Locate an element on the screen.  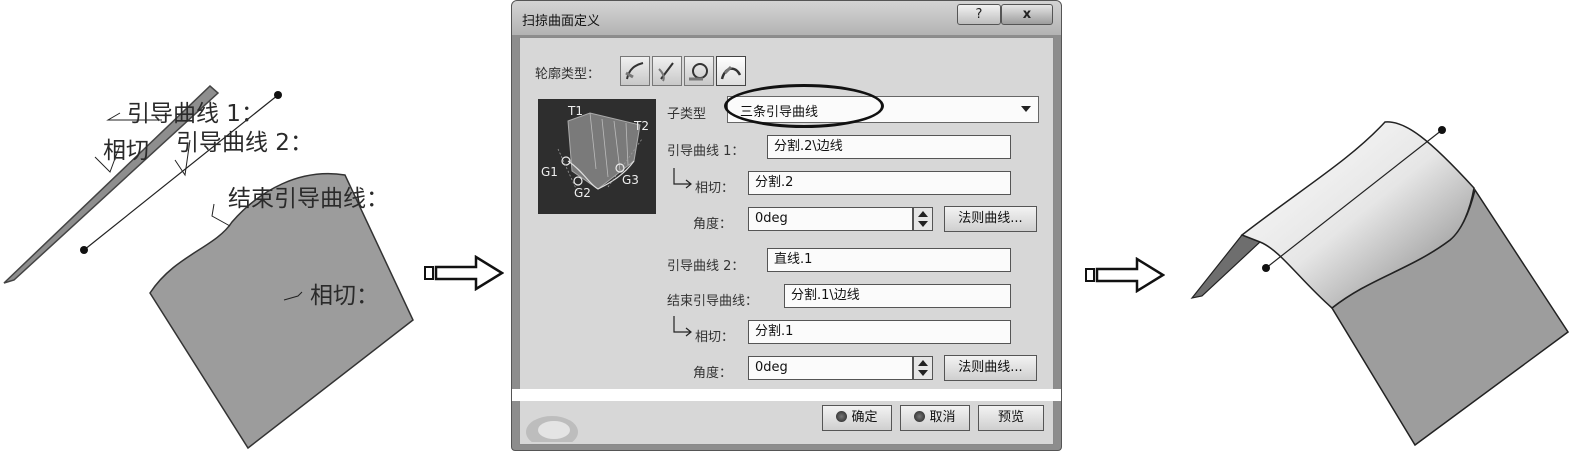
line-profile-icon is located at coordinates (666, 72).